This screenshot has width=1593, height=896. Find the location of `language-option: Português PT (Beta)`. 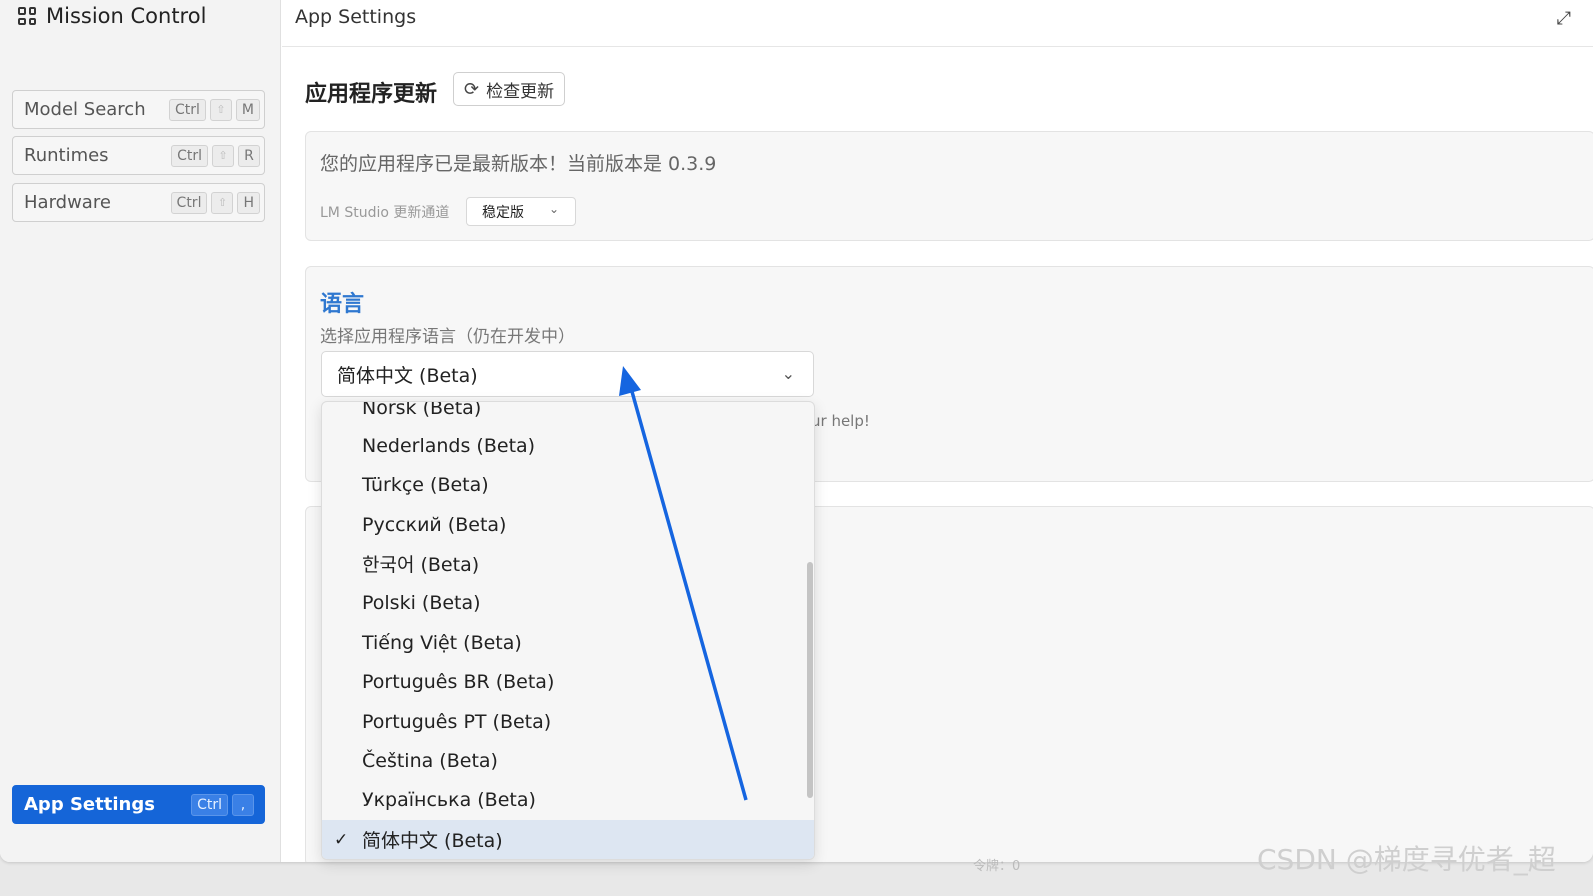

language-option: Português PT (Beta) is located at coordinates (564, 721).